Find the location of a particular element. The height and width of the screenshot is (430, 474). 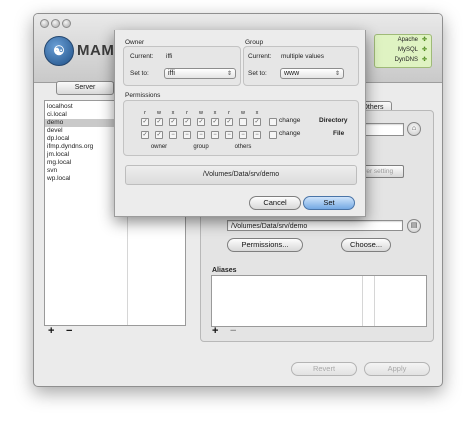

status-row-mysql: MySQL ✤ is located at coordinates (403, 50).